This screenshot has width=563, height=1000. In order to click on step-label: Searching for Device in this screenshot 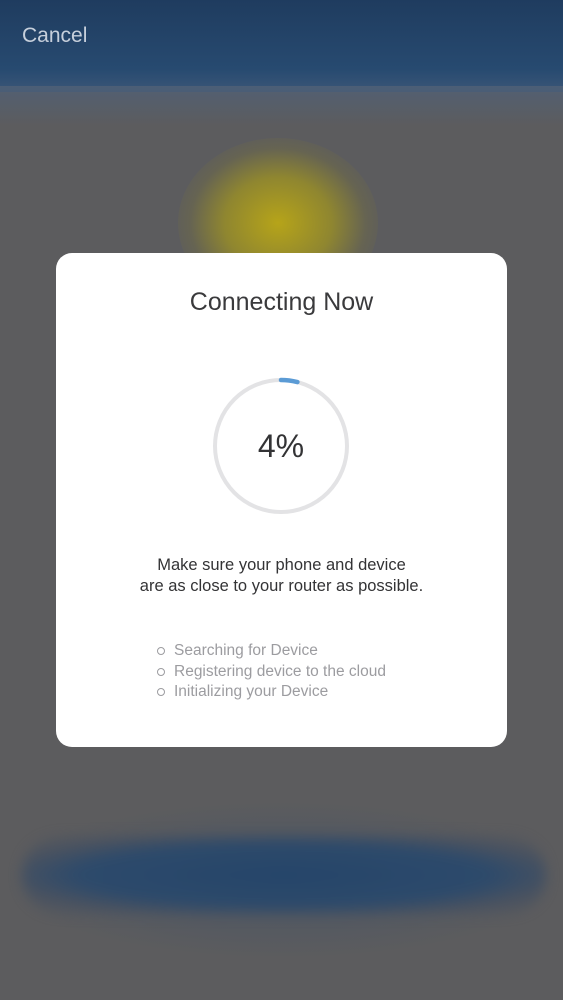, I will do `click(246, 651)`.